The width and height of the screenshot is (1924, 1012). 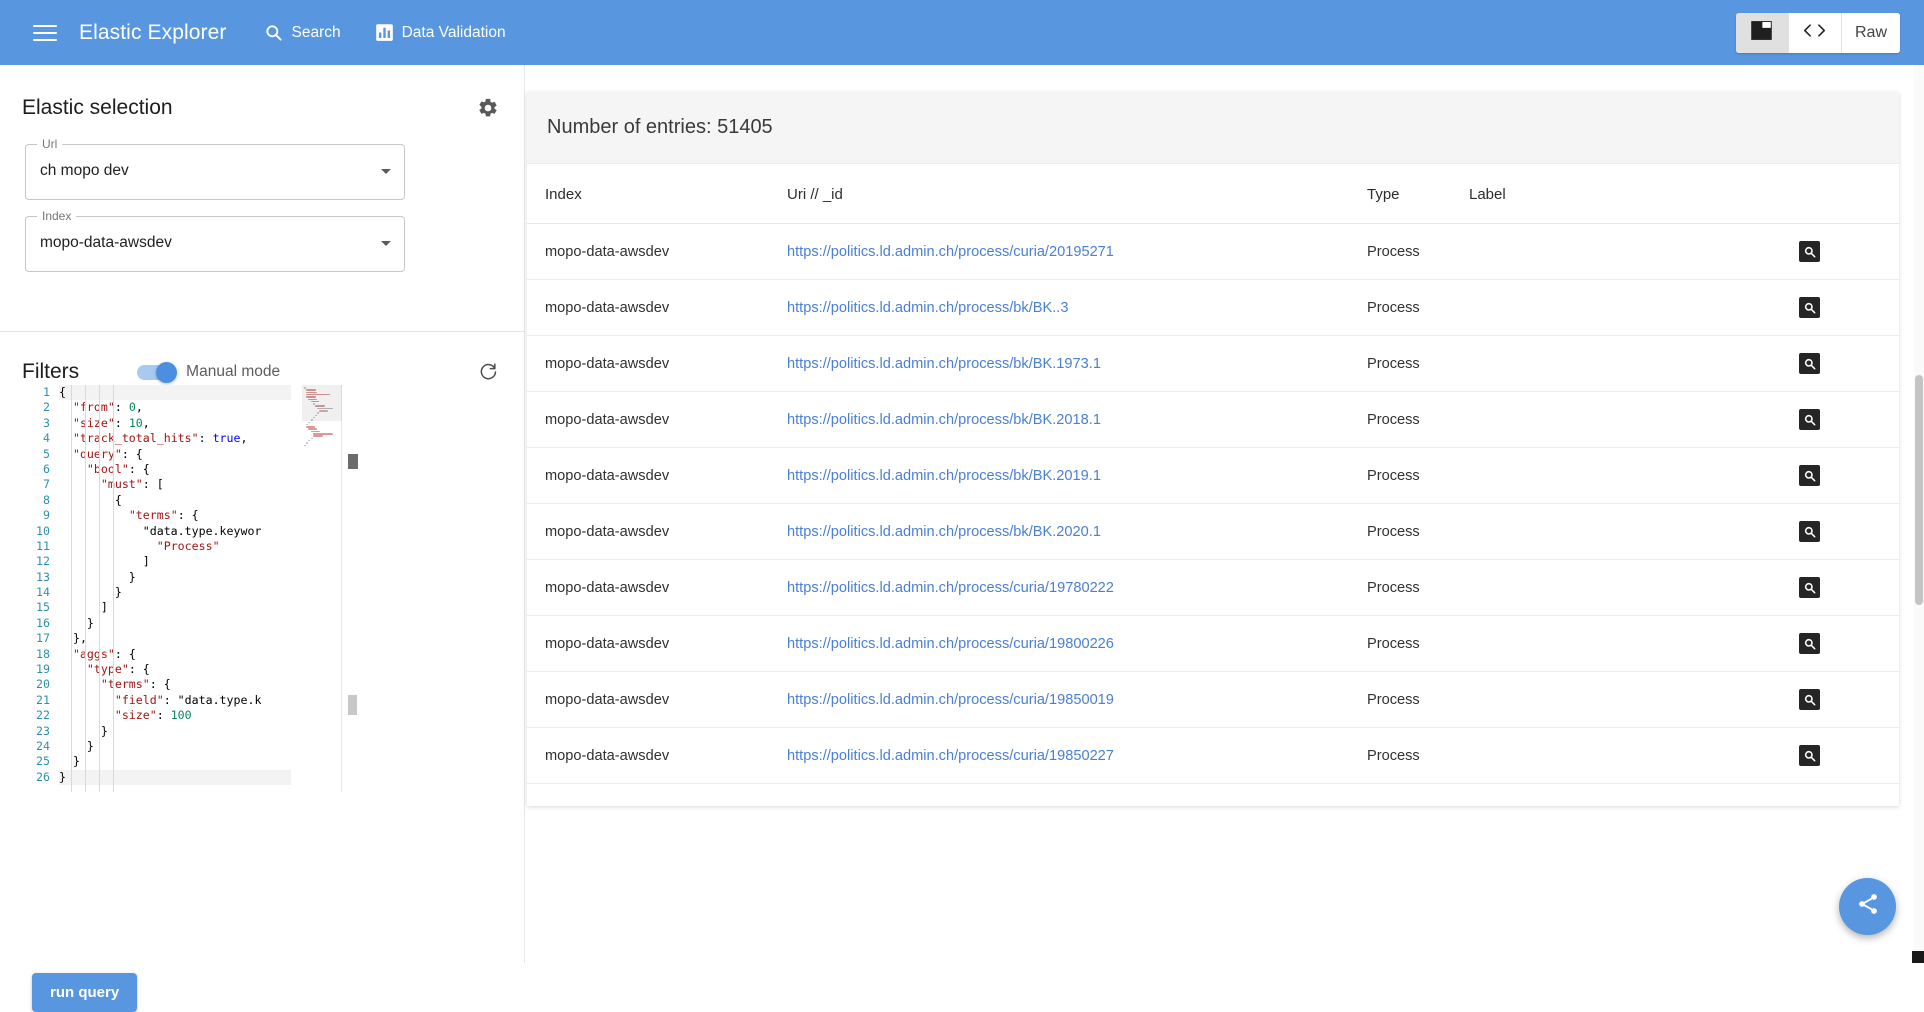 I want to click on code-line: 17 },, so click(x=158, y=638).